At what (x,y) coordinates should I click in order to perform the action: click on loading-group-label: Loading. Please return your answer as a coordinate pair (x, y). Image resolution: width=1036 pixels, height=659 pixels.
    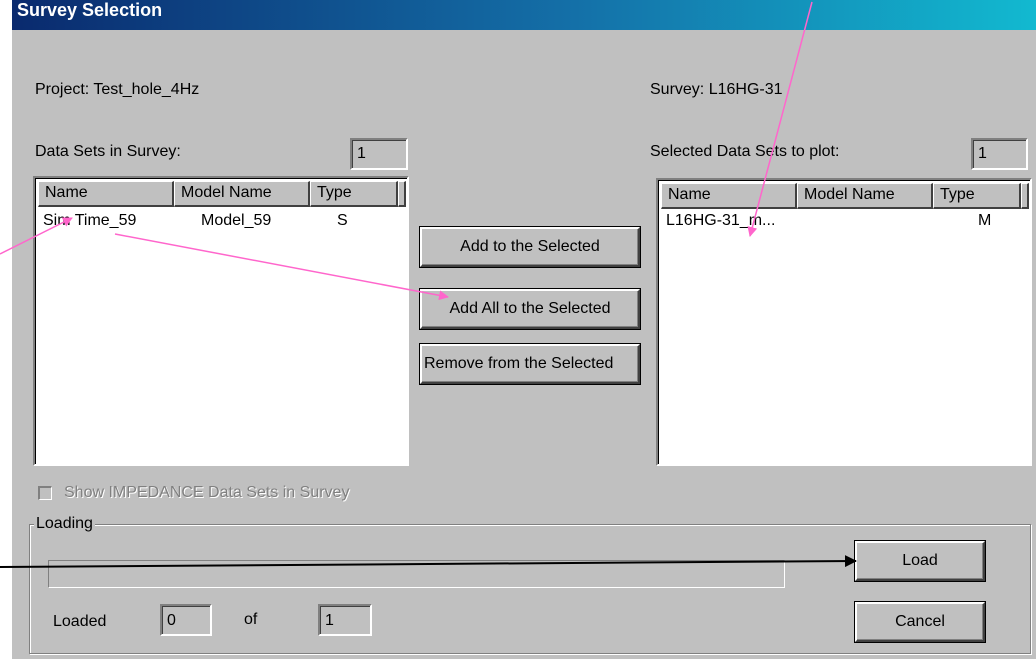
    Looking at the image, I should click on (64, 524).